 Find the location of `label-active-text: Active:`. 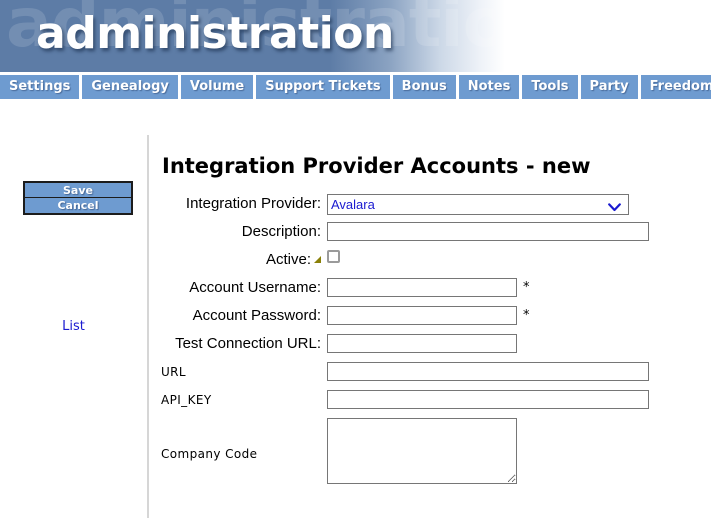

label-active-text: Active: is located at coordinates (288, 259).